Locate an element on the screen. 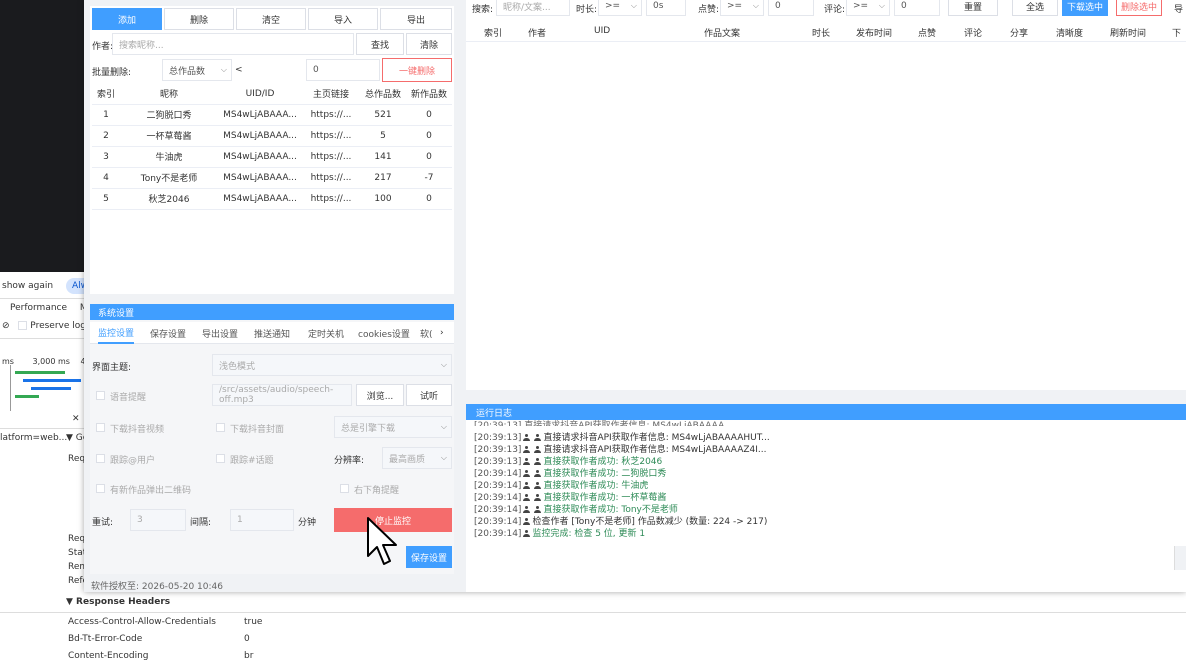 This screenshot has height=668, width=1186. column-header: 主页链接 is located at coordinates (331, 94).